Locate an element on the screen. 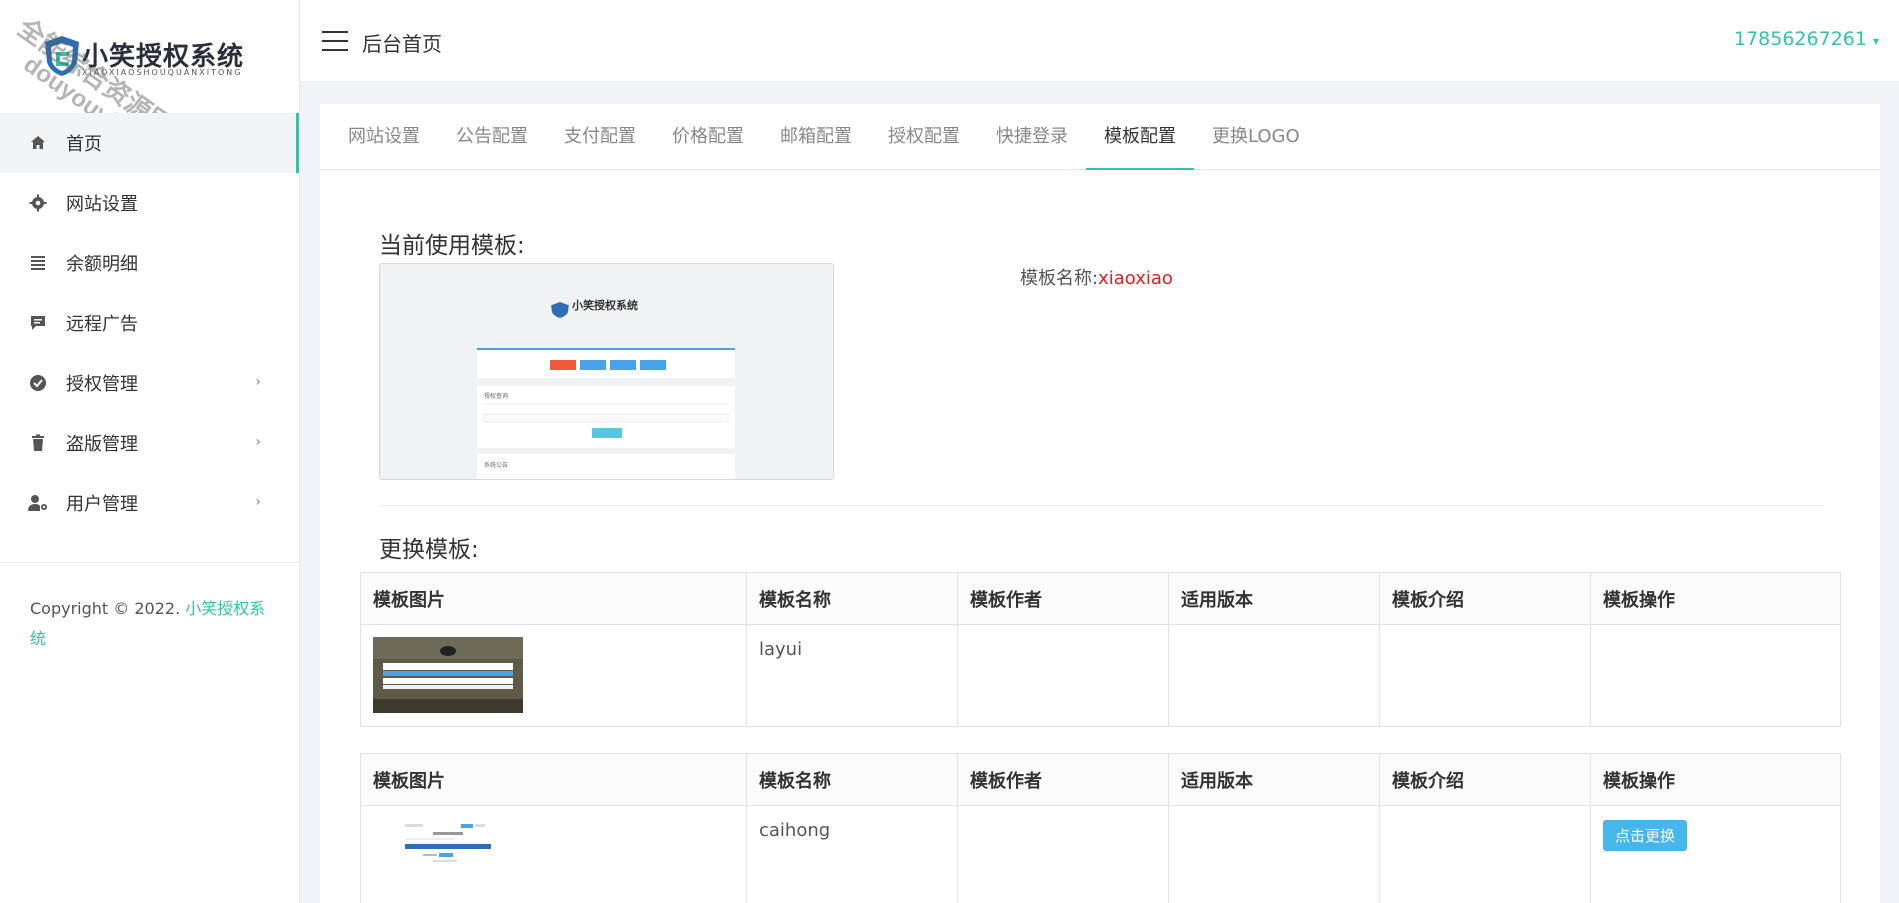 Image resolution: width=1899 pixels, height=903 pixels. sidebar-item-label: 网站设置 is located at coordinates (102, 204).